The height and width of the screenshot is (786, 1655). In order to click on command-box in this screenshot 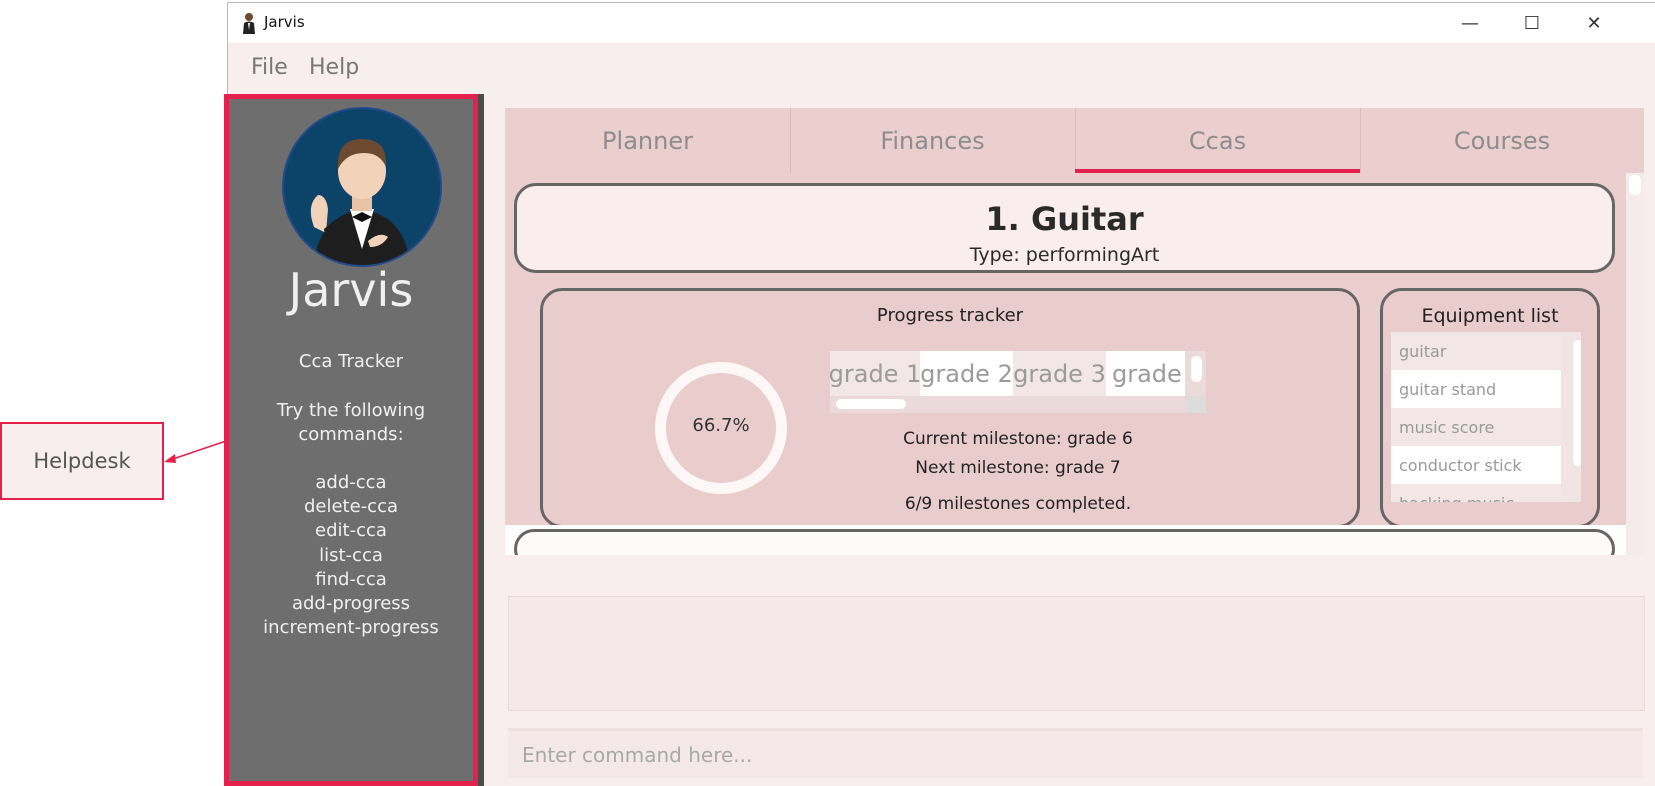, I will do `click(1075, 753)`.